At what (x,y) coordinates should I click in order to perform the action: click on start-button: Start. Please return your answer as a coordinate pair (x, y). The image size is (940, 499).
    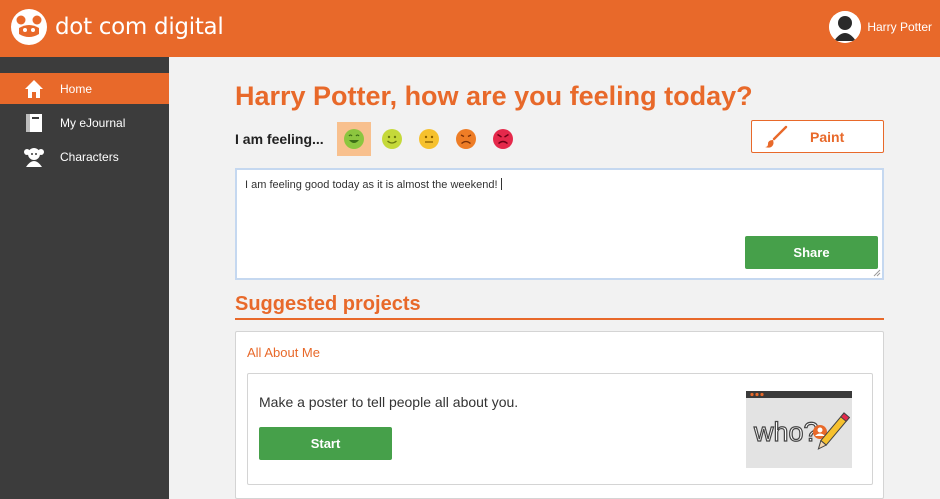
    Looking at the image, I should click on (325, 443).